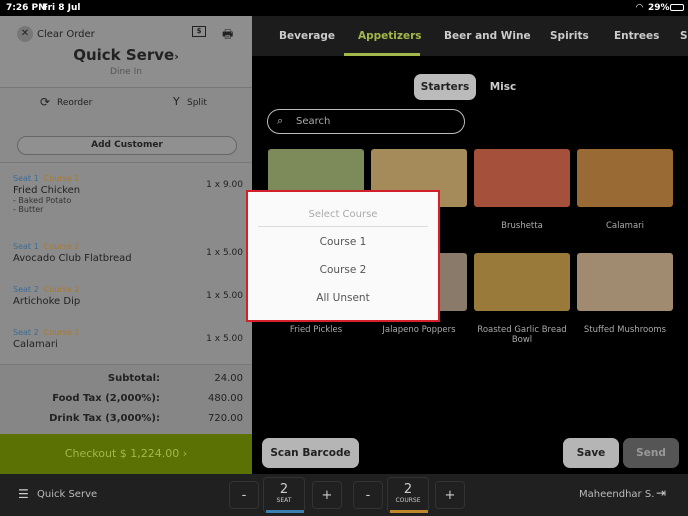  What do you see at coordinates (522, 226) in the screenshot?
I see `menu-item-label: Brushetta` at bounding box center [522, 226].